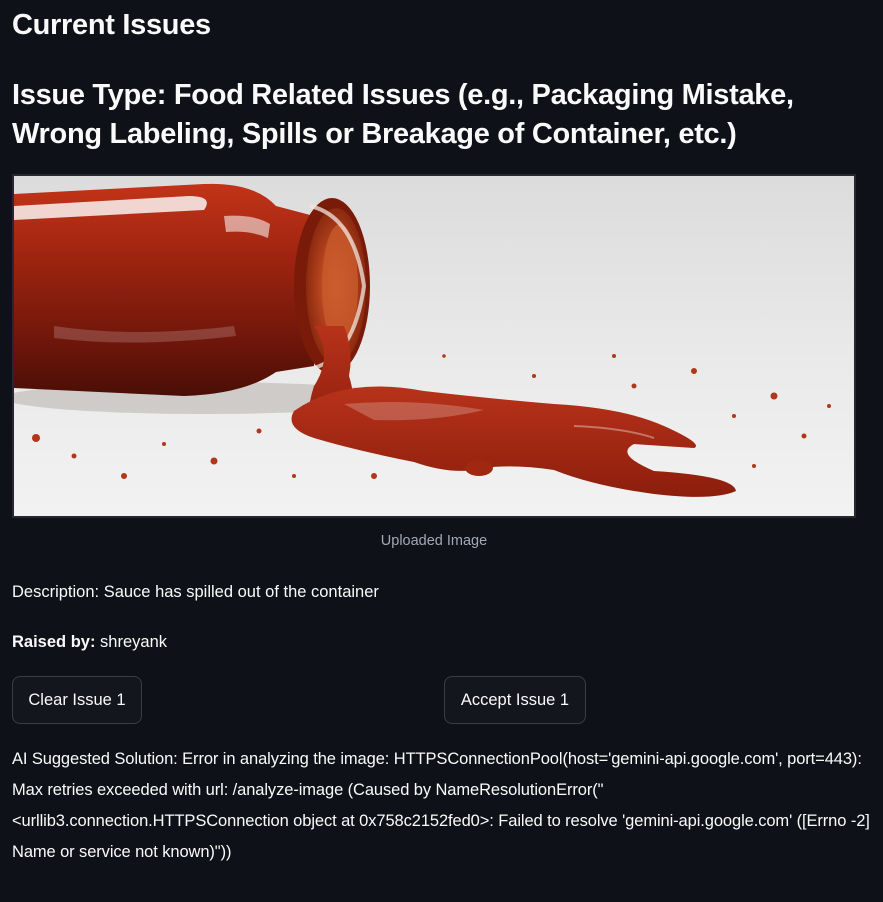 The height and width of the screenshot is (902, 883). I want to click on image-caption: Uploaded Image, so click(434, 541).